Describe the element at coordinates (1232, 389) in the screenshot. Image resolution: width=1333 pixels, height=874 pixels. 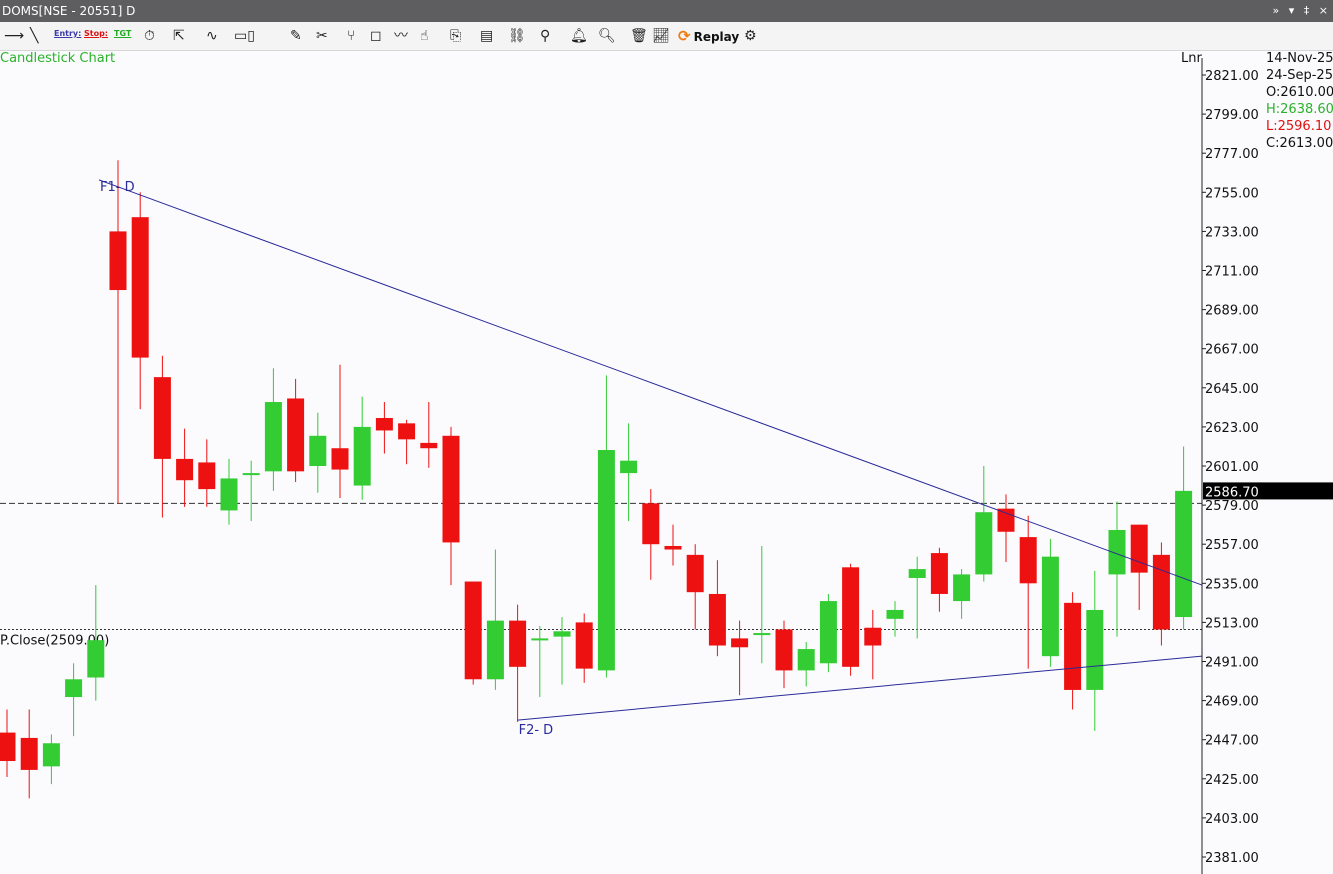
I see `y-axis-tick-label: 2645.00` at that location.